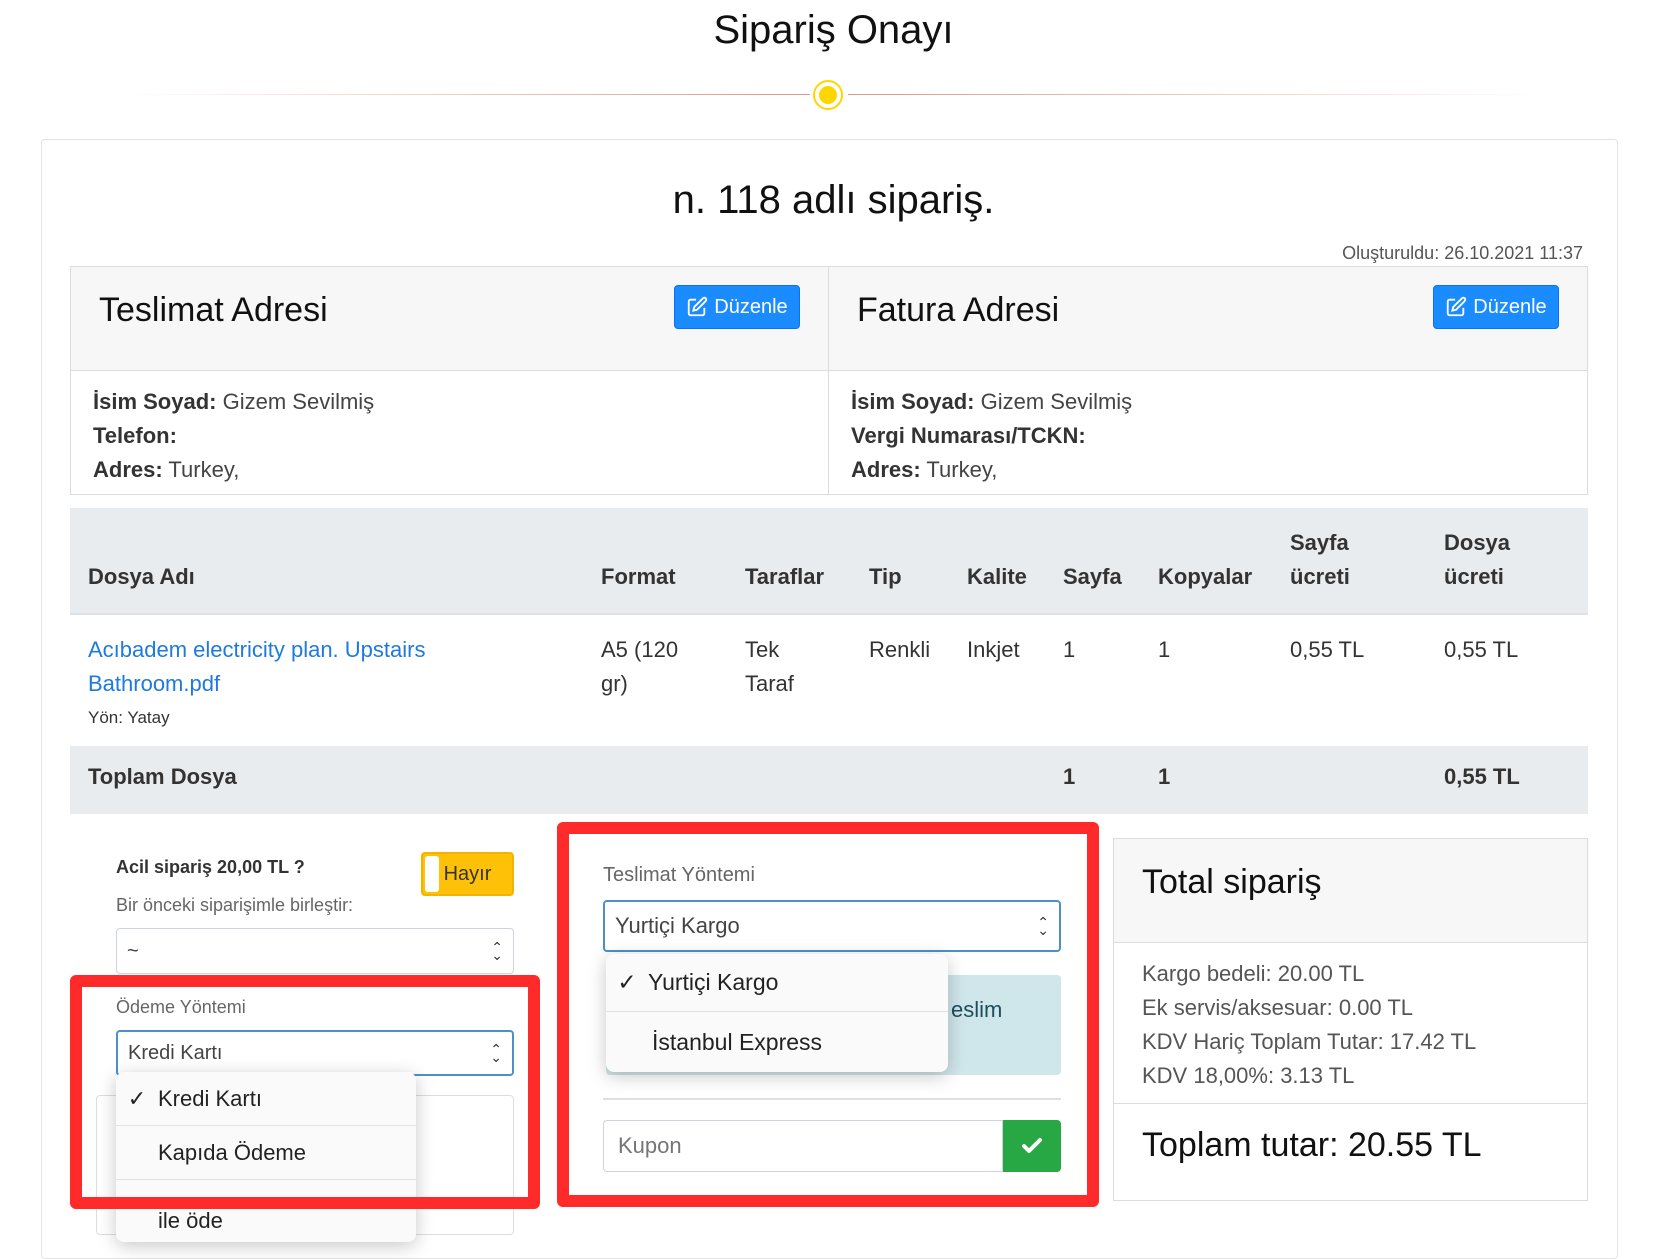 This screenshot has height=1259, width=1667. What do you see at coordinates (638, 576) in the screenshot?
I see `th-format: Format` at bounding box center [638, 576].